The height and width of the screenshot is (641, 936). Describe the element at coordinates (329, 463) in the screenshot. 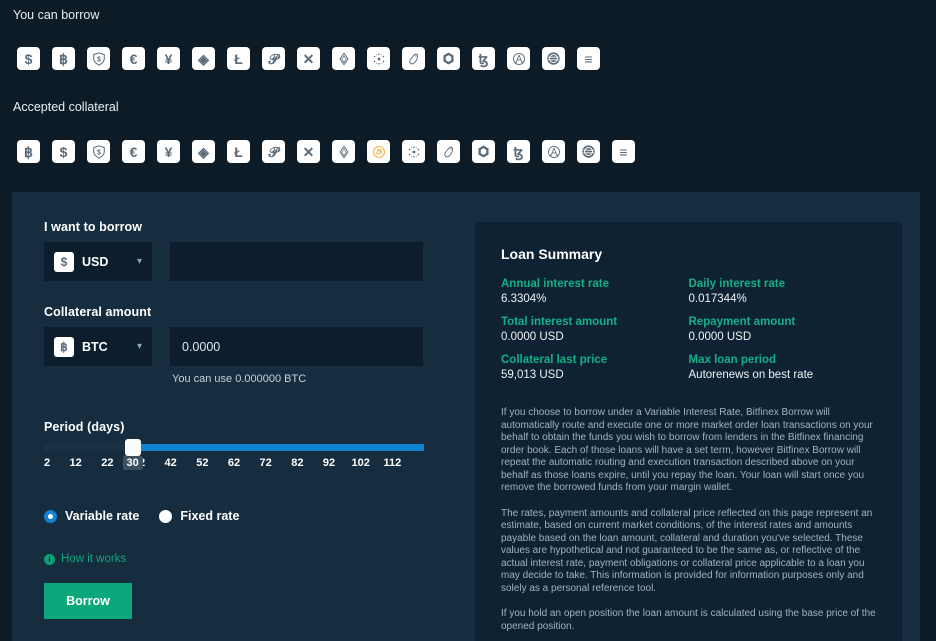

I see `period-tick-92: 92` at that location.